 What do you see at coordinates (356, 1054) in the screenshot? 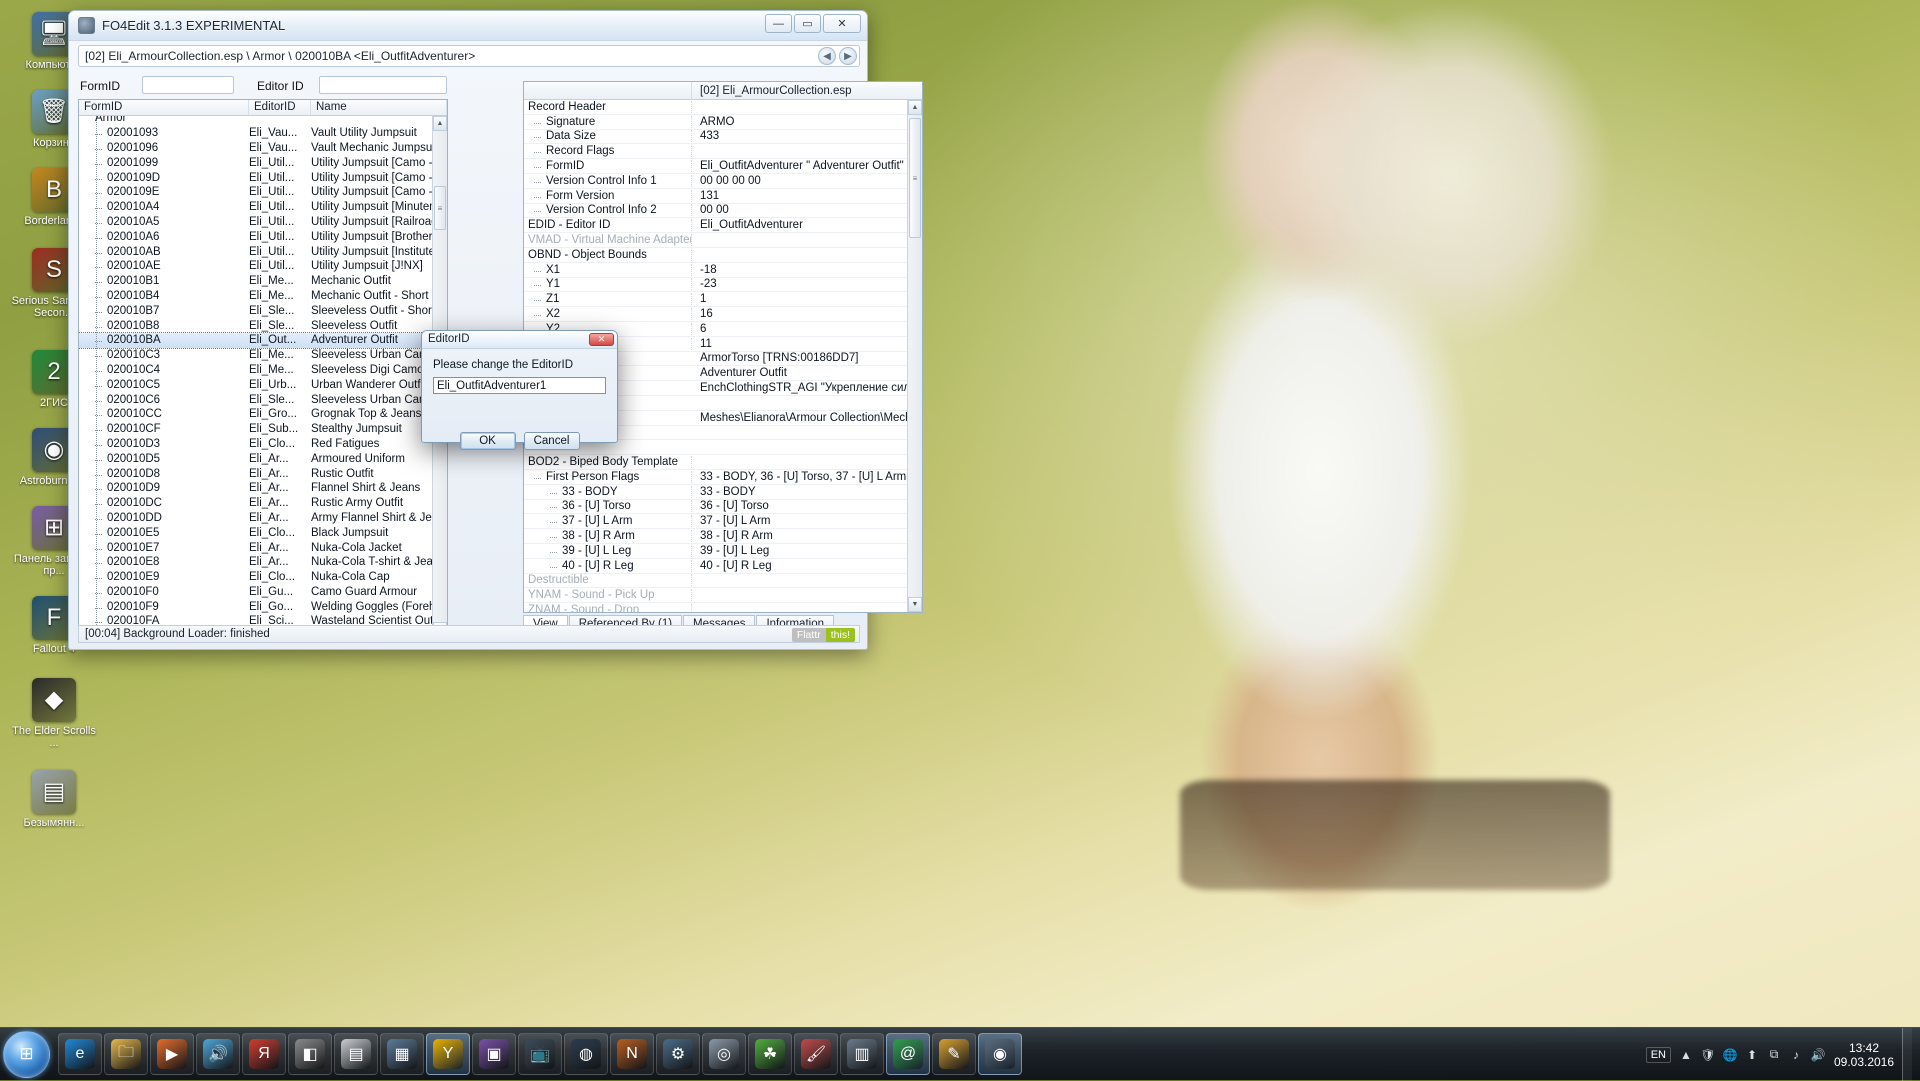
I see `taskbar-item-notepad-app: ▤` at bounding box center [356, 1054].